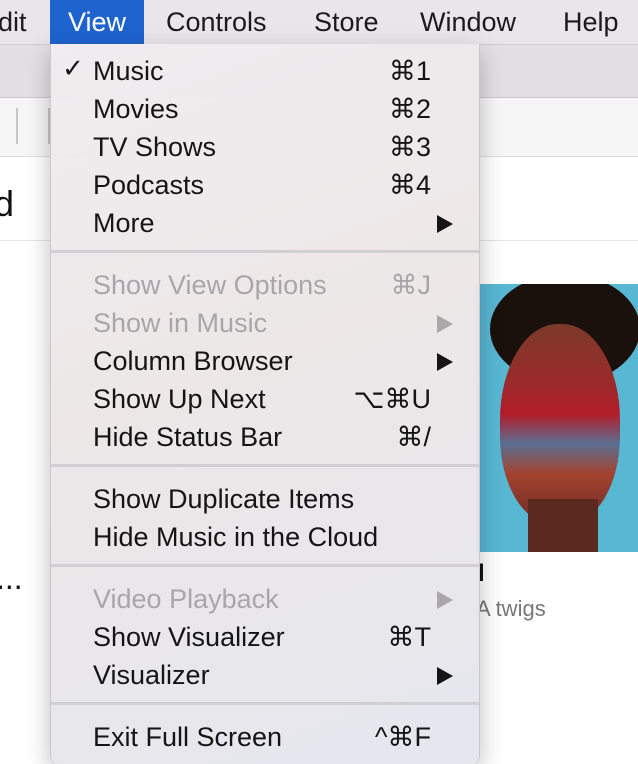 The height and width of the screenshot is (764, 638). I want to click on menu-item-label: Exit Full Screen, so click(188, 737).